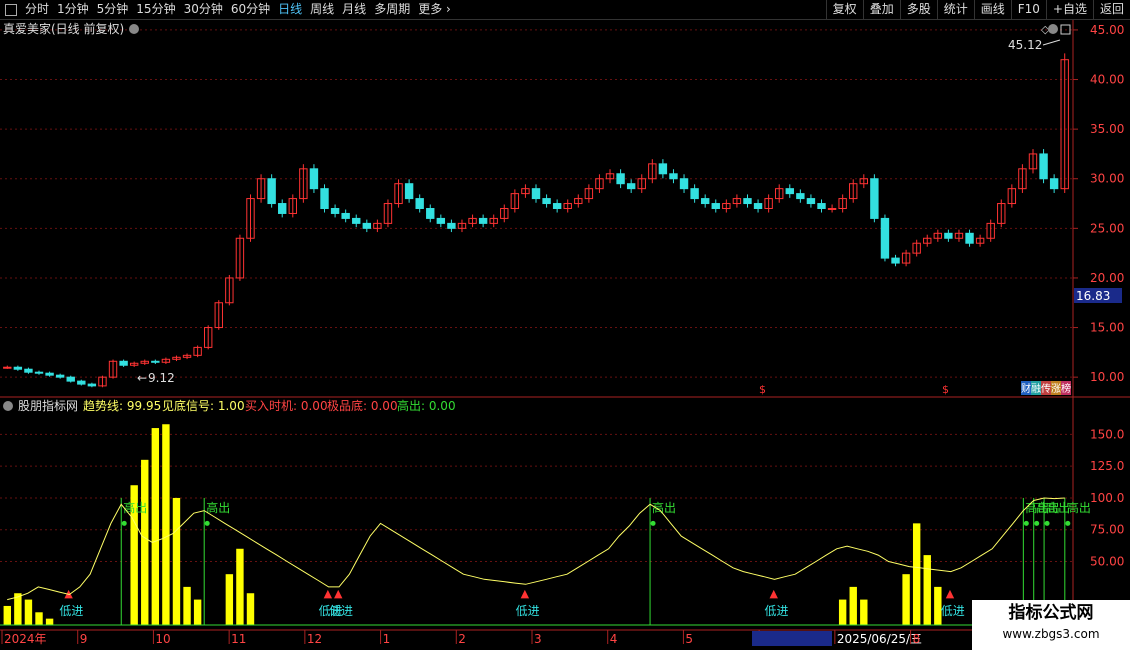 This screenshot has width=1130, height=650. I want to click on time-label: 4, so click(614, 639).